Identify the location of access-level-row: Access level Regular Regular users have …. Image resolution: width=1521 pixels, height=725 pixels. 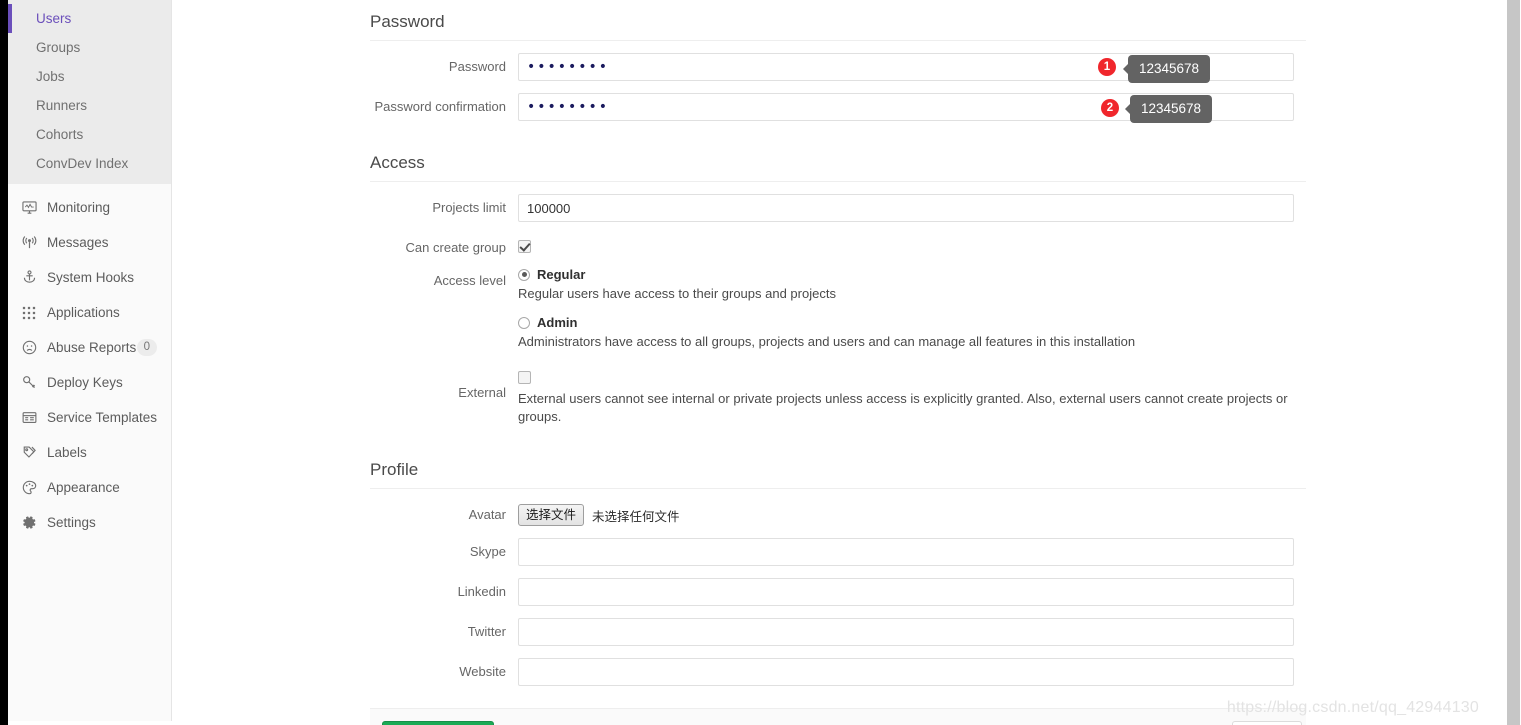
(838, 309).